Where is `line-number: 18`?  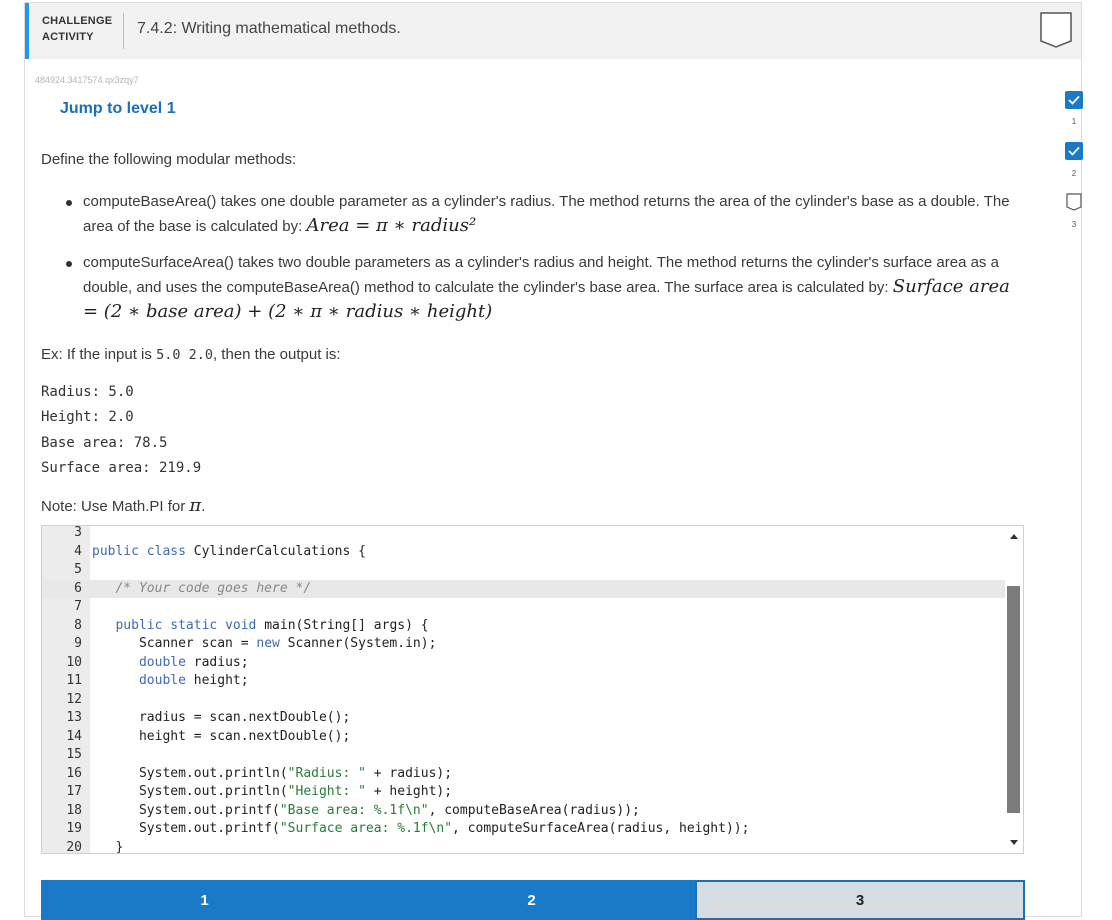 line-number: 18 is located at coordinates (74, 810).